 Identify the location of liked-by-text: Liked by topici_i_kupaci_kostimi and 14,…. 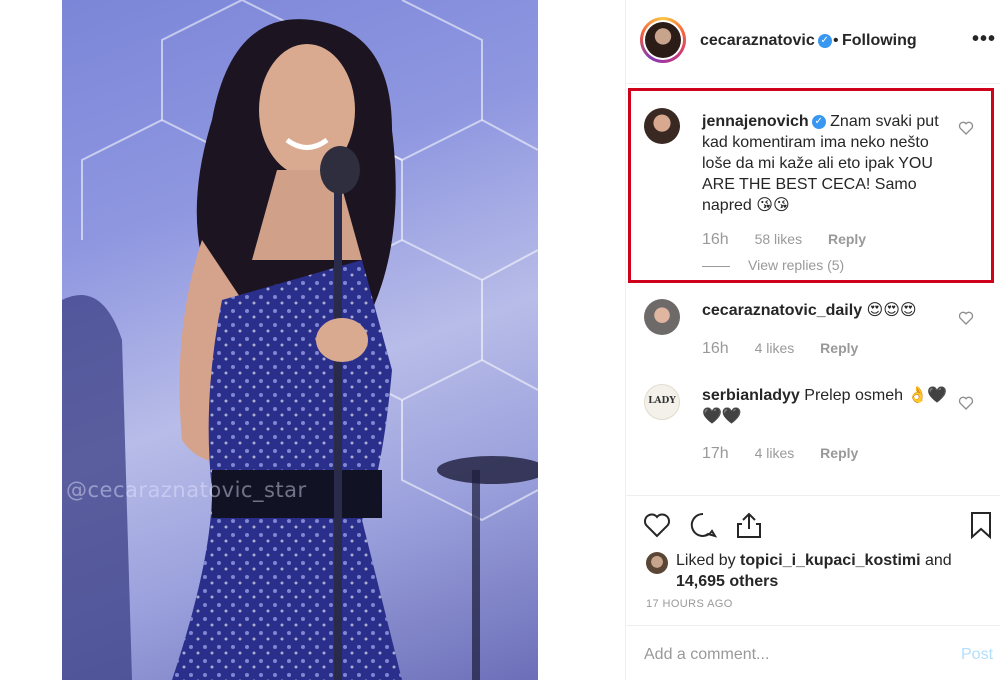
(831, 571).